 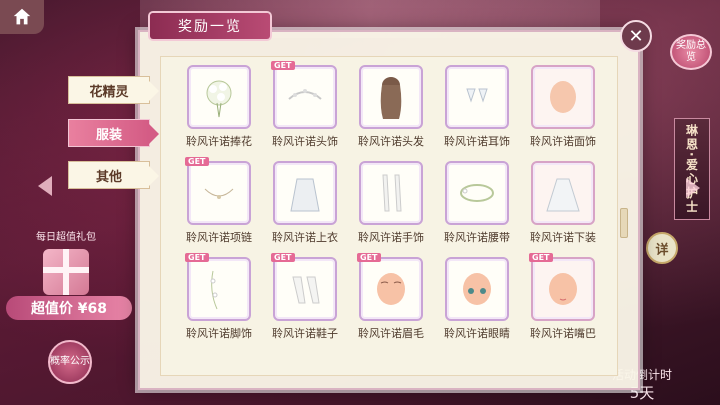 I want to click on reward-item: 聆风许诺手饰, so click(x=391, y=204).